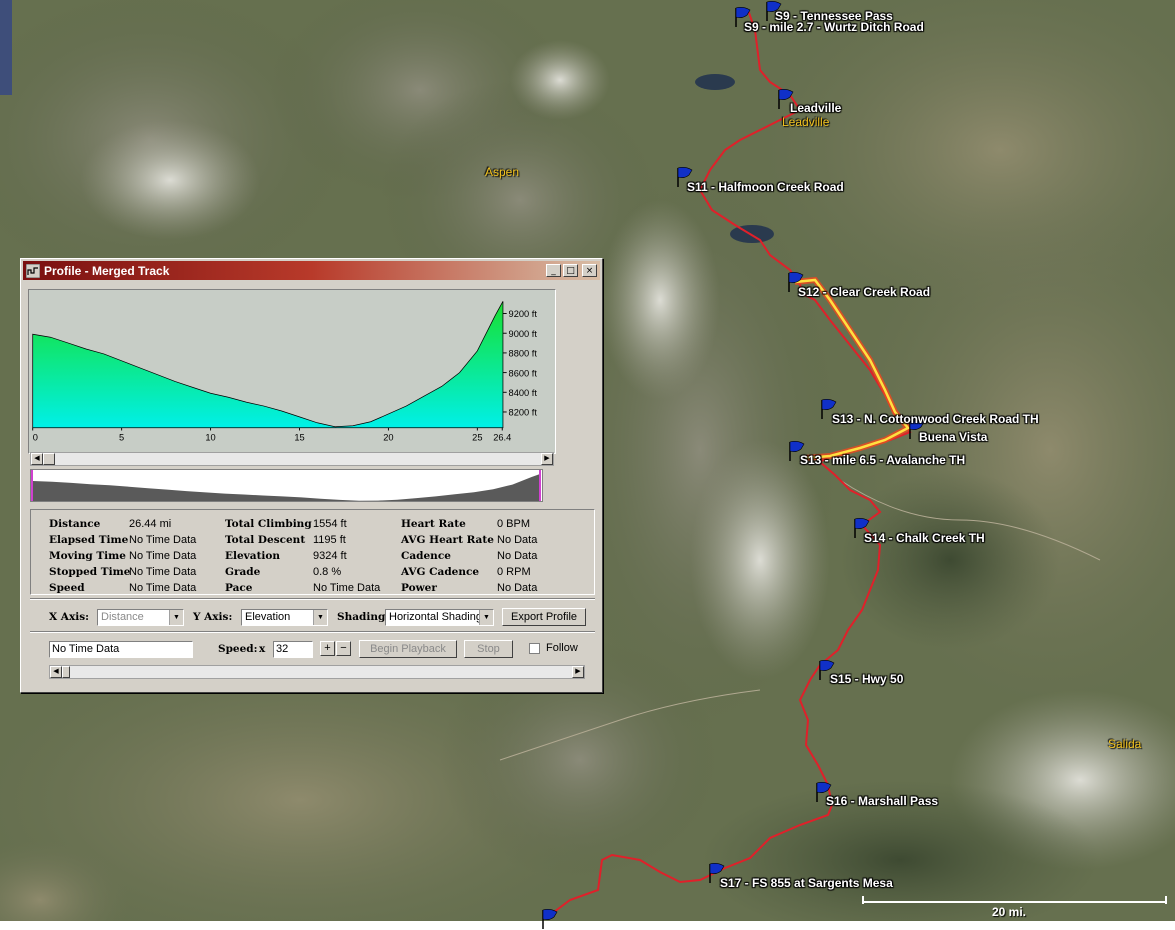 The height and width of the screenshot is (930, 1175). Describe the element at coordinates (882, 801) in the screenshot. I see `waypoint-label: S16 - Marshall Pass` at that location.